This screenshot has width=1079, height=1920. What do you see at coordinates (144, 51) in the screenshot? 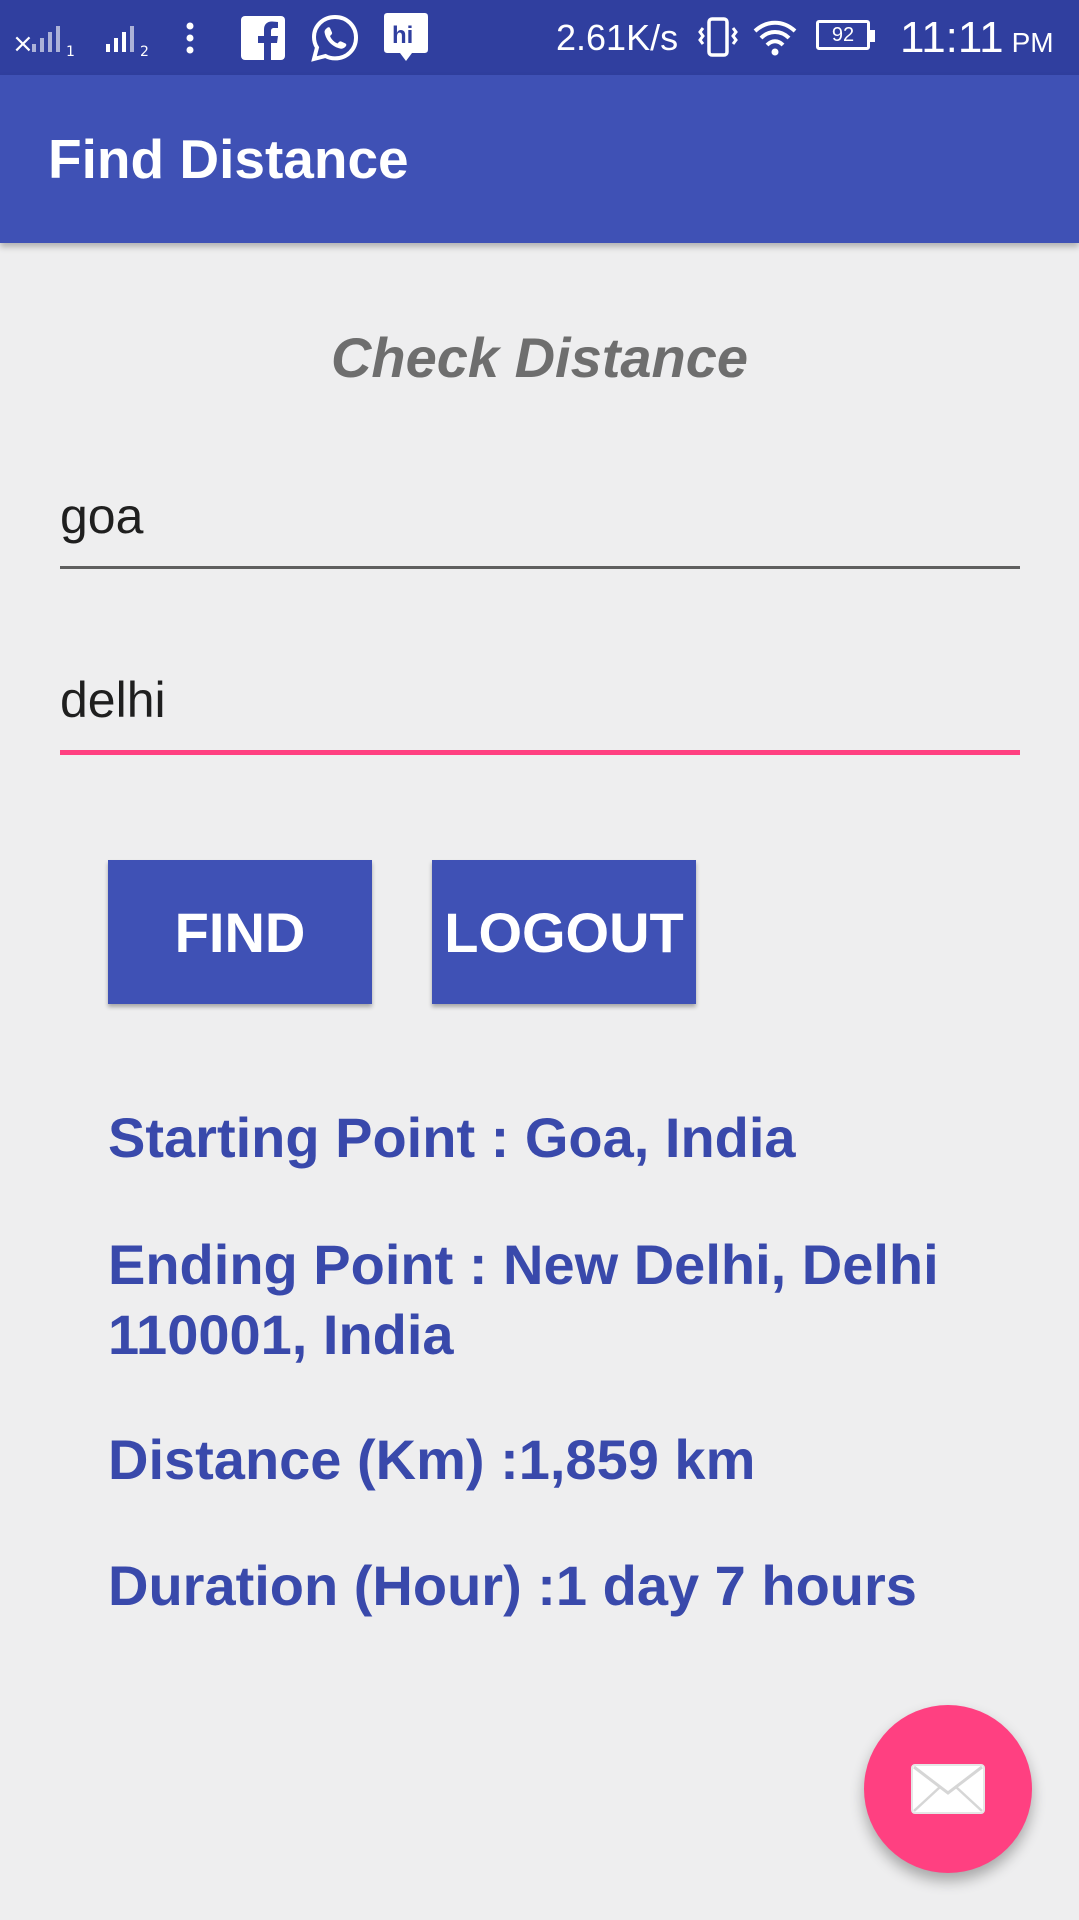
I see `sim2-label: 2` at bounding box center [144, 51].